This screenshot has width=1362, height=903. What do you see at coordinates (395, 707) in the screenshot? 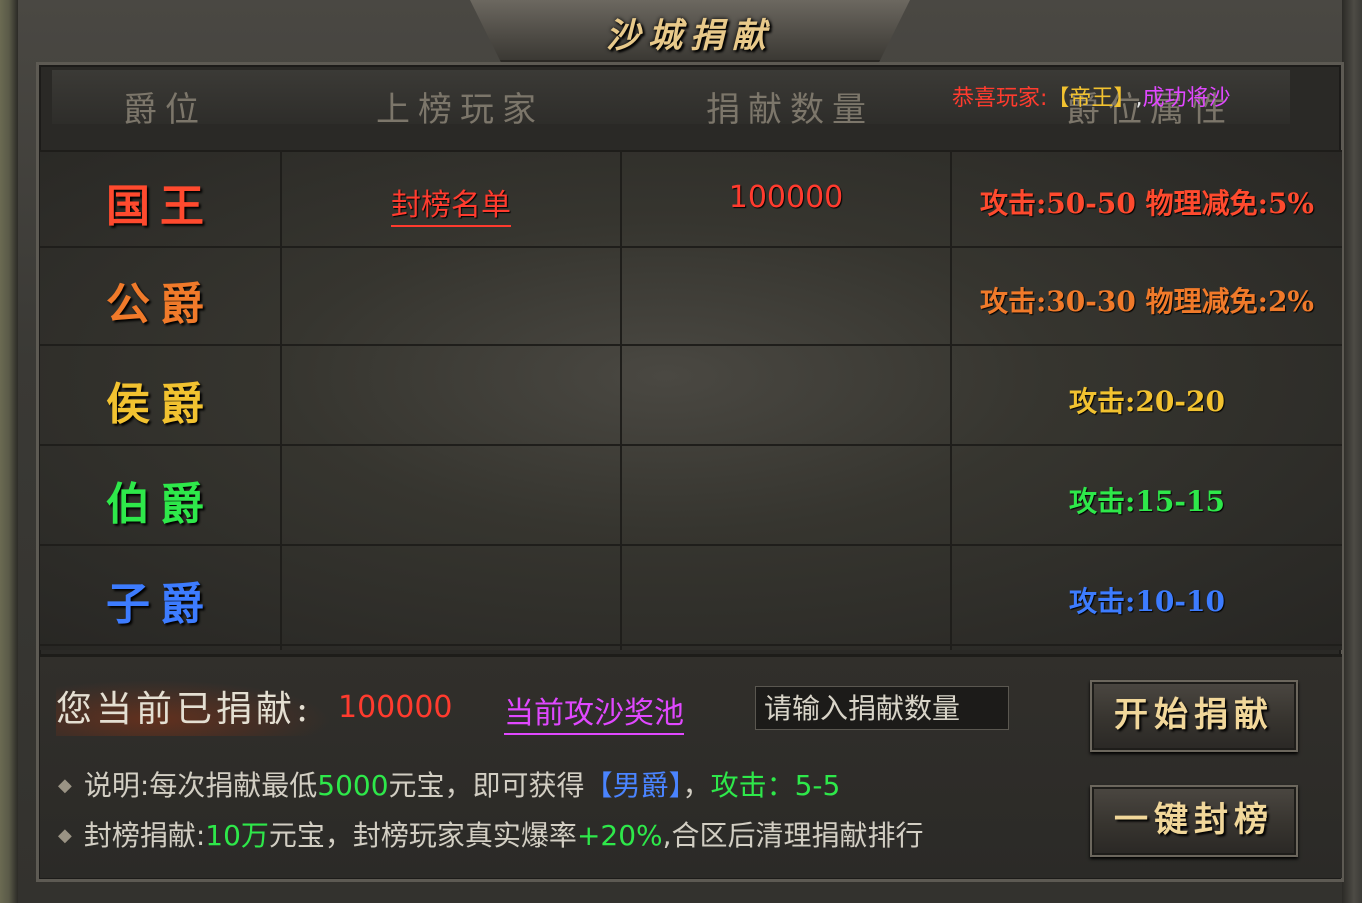
I see `donated-value: 100000` at bounding box center [395, 707].